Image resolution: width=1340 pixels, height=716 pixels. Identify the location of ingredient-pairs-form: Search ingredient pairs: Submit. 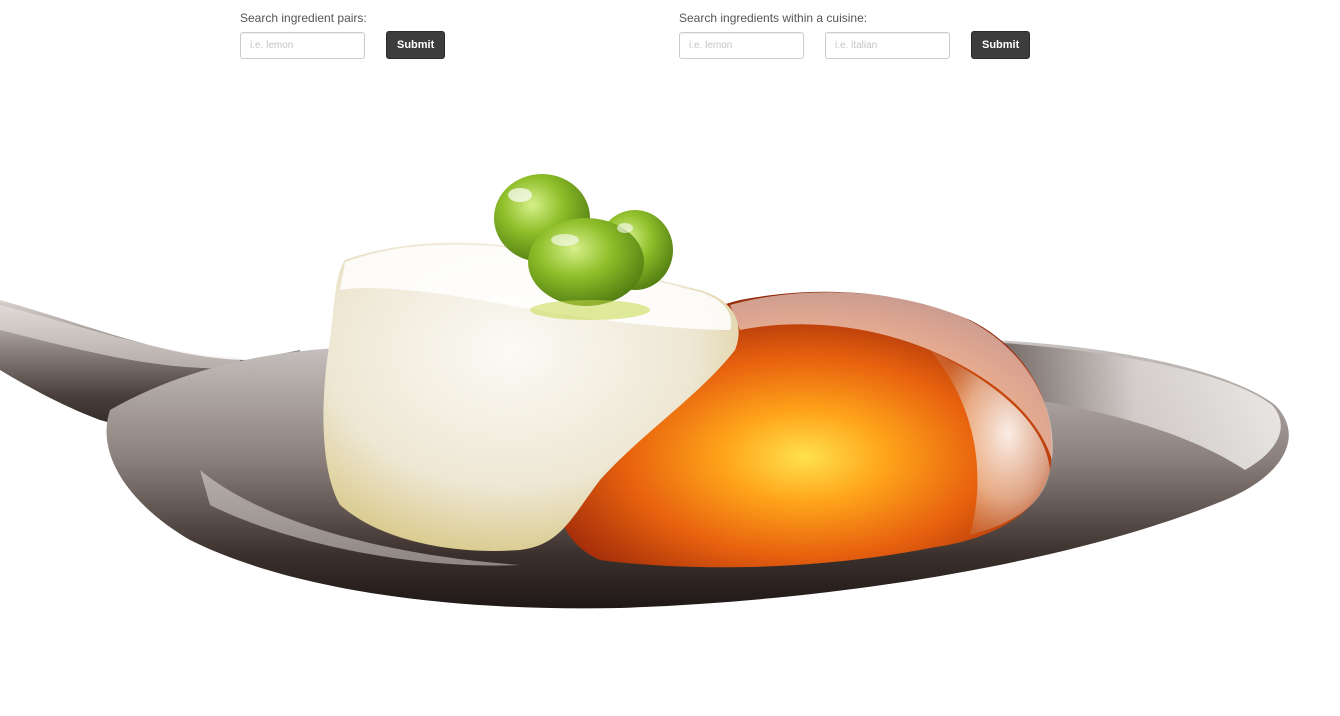
(343, 34).